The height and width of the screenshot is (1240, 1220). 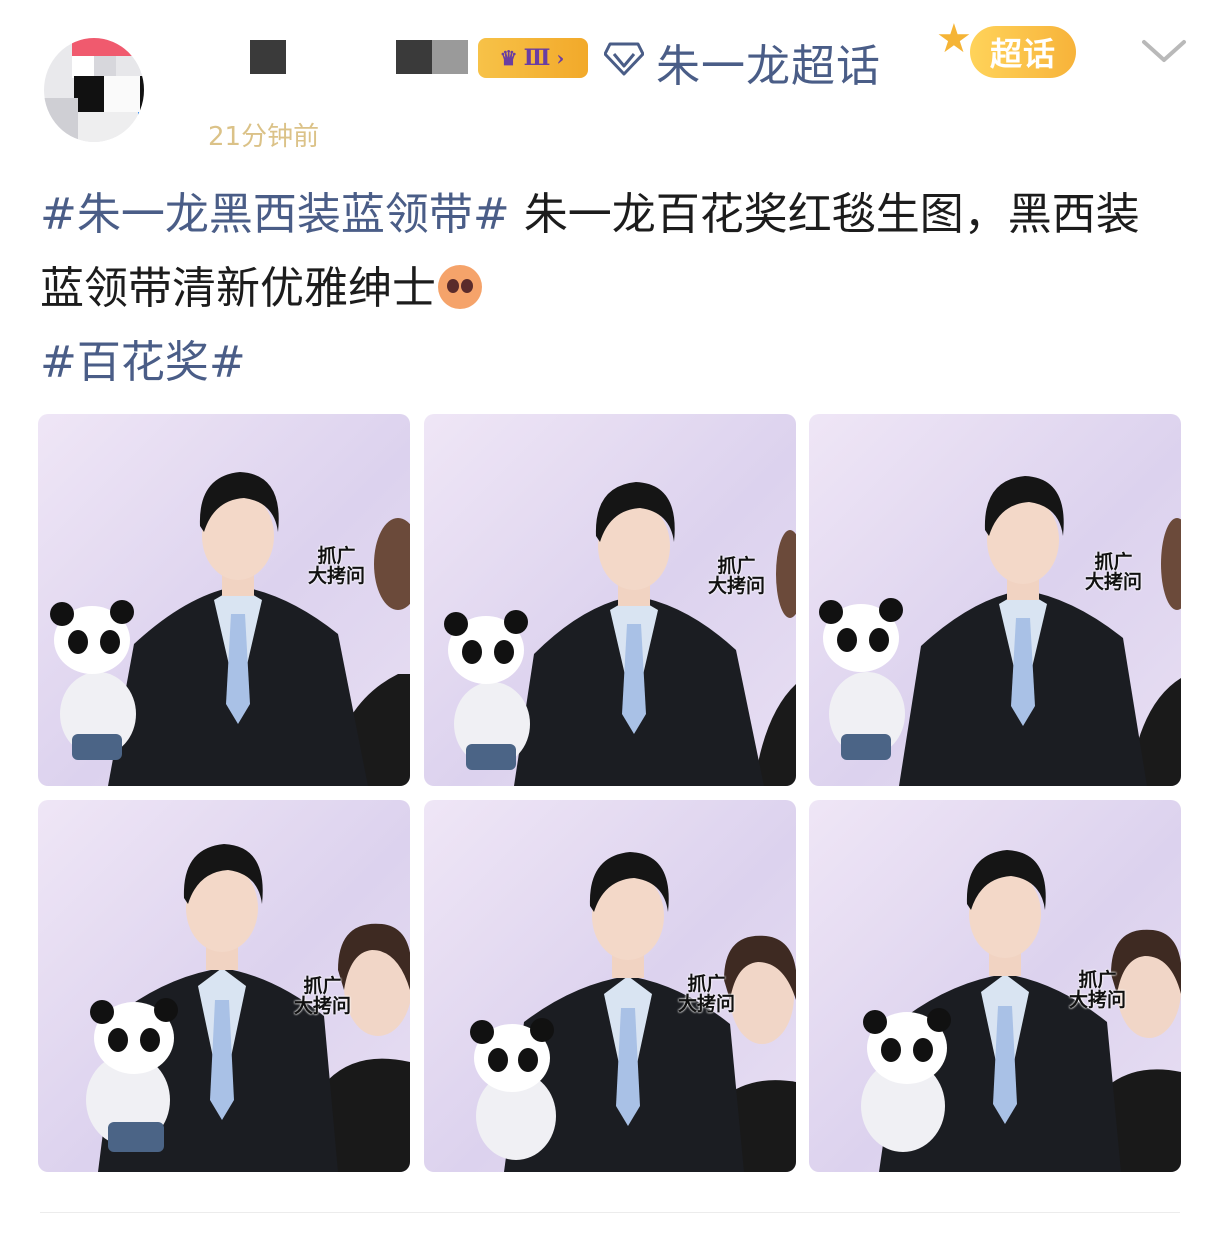 I want to click on hashtag-link: #百花奖#, so click(x=143, y=362).